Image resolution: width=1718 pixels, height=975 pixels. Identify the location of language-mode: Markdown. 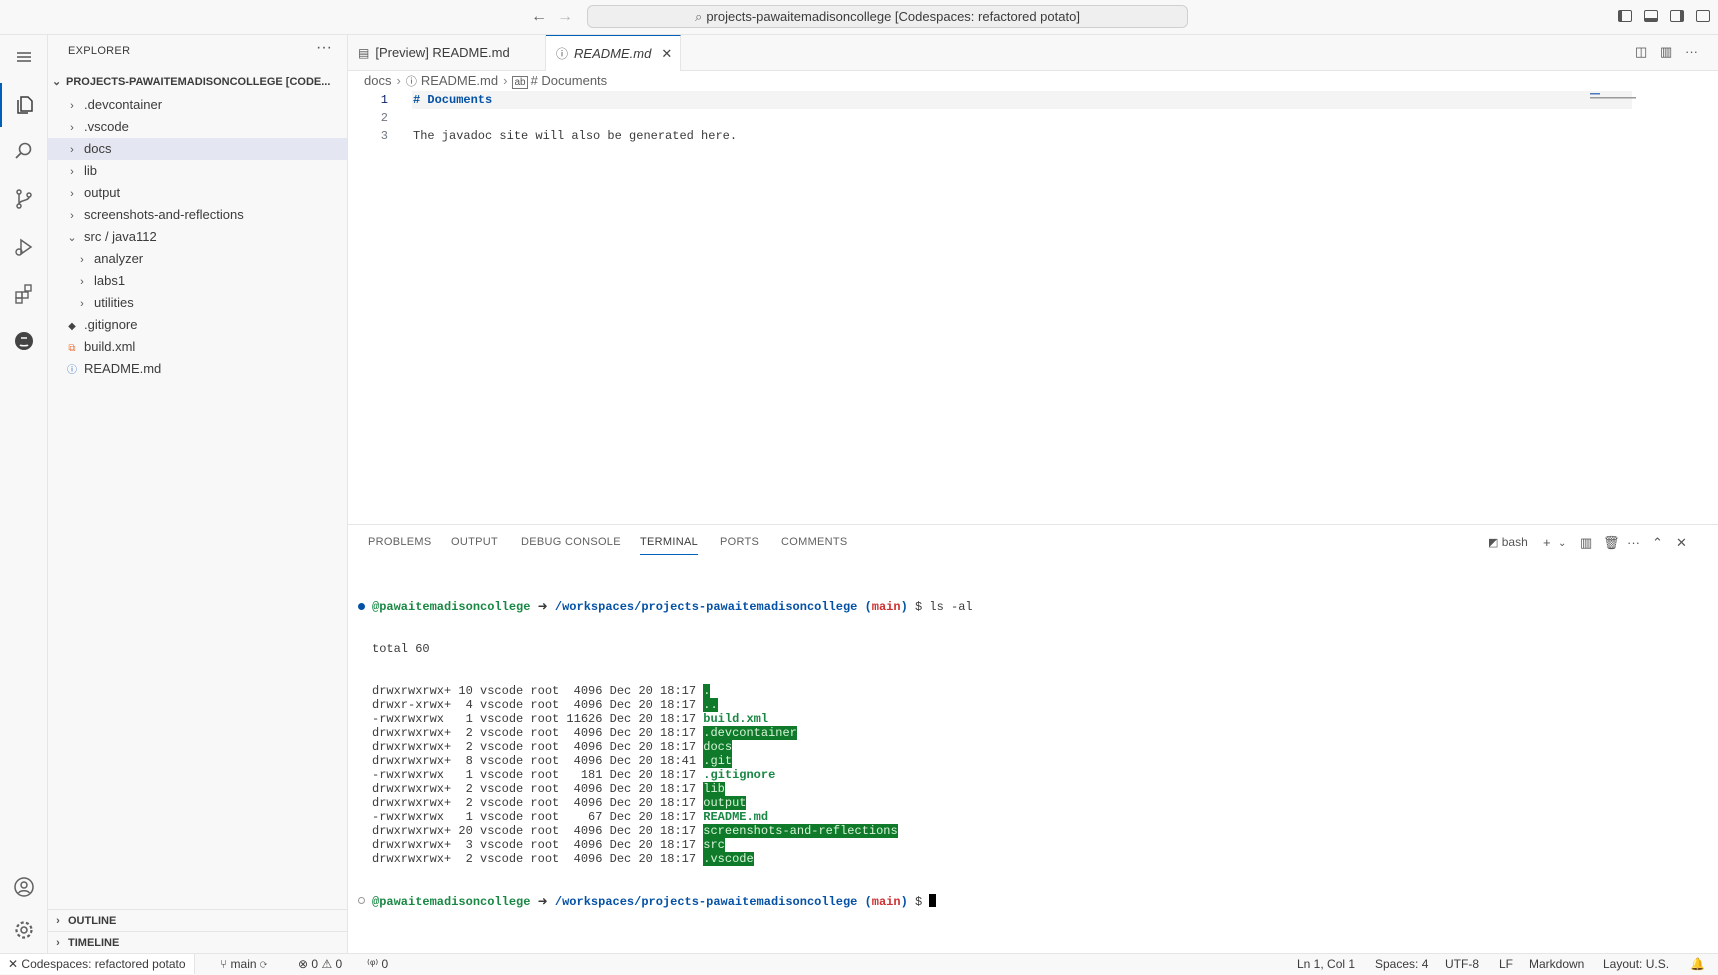
(1556, 964).